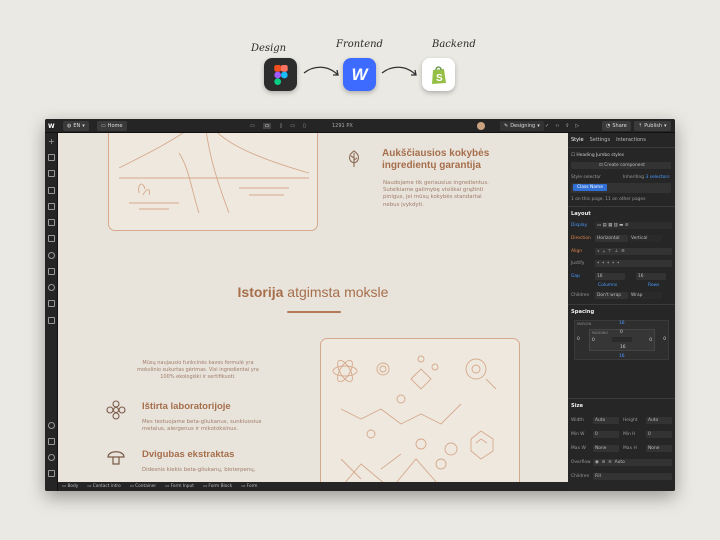  What do you see at coordinates (577, 126) in the screenshot?
I see `play-icon: ▷` at bounding box center [577, 126].